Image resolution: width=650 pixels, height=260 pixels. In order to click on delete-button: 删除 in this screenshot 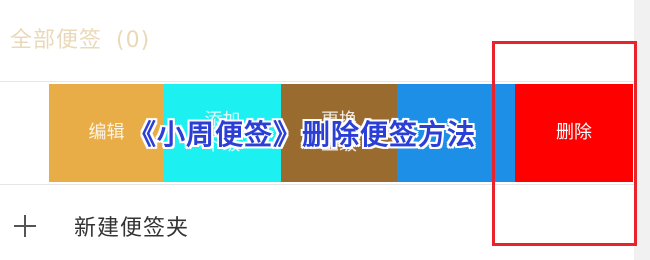, I will do `click(574, 133)`.